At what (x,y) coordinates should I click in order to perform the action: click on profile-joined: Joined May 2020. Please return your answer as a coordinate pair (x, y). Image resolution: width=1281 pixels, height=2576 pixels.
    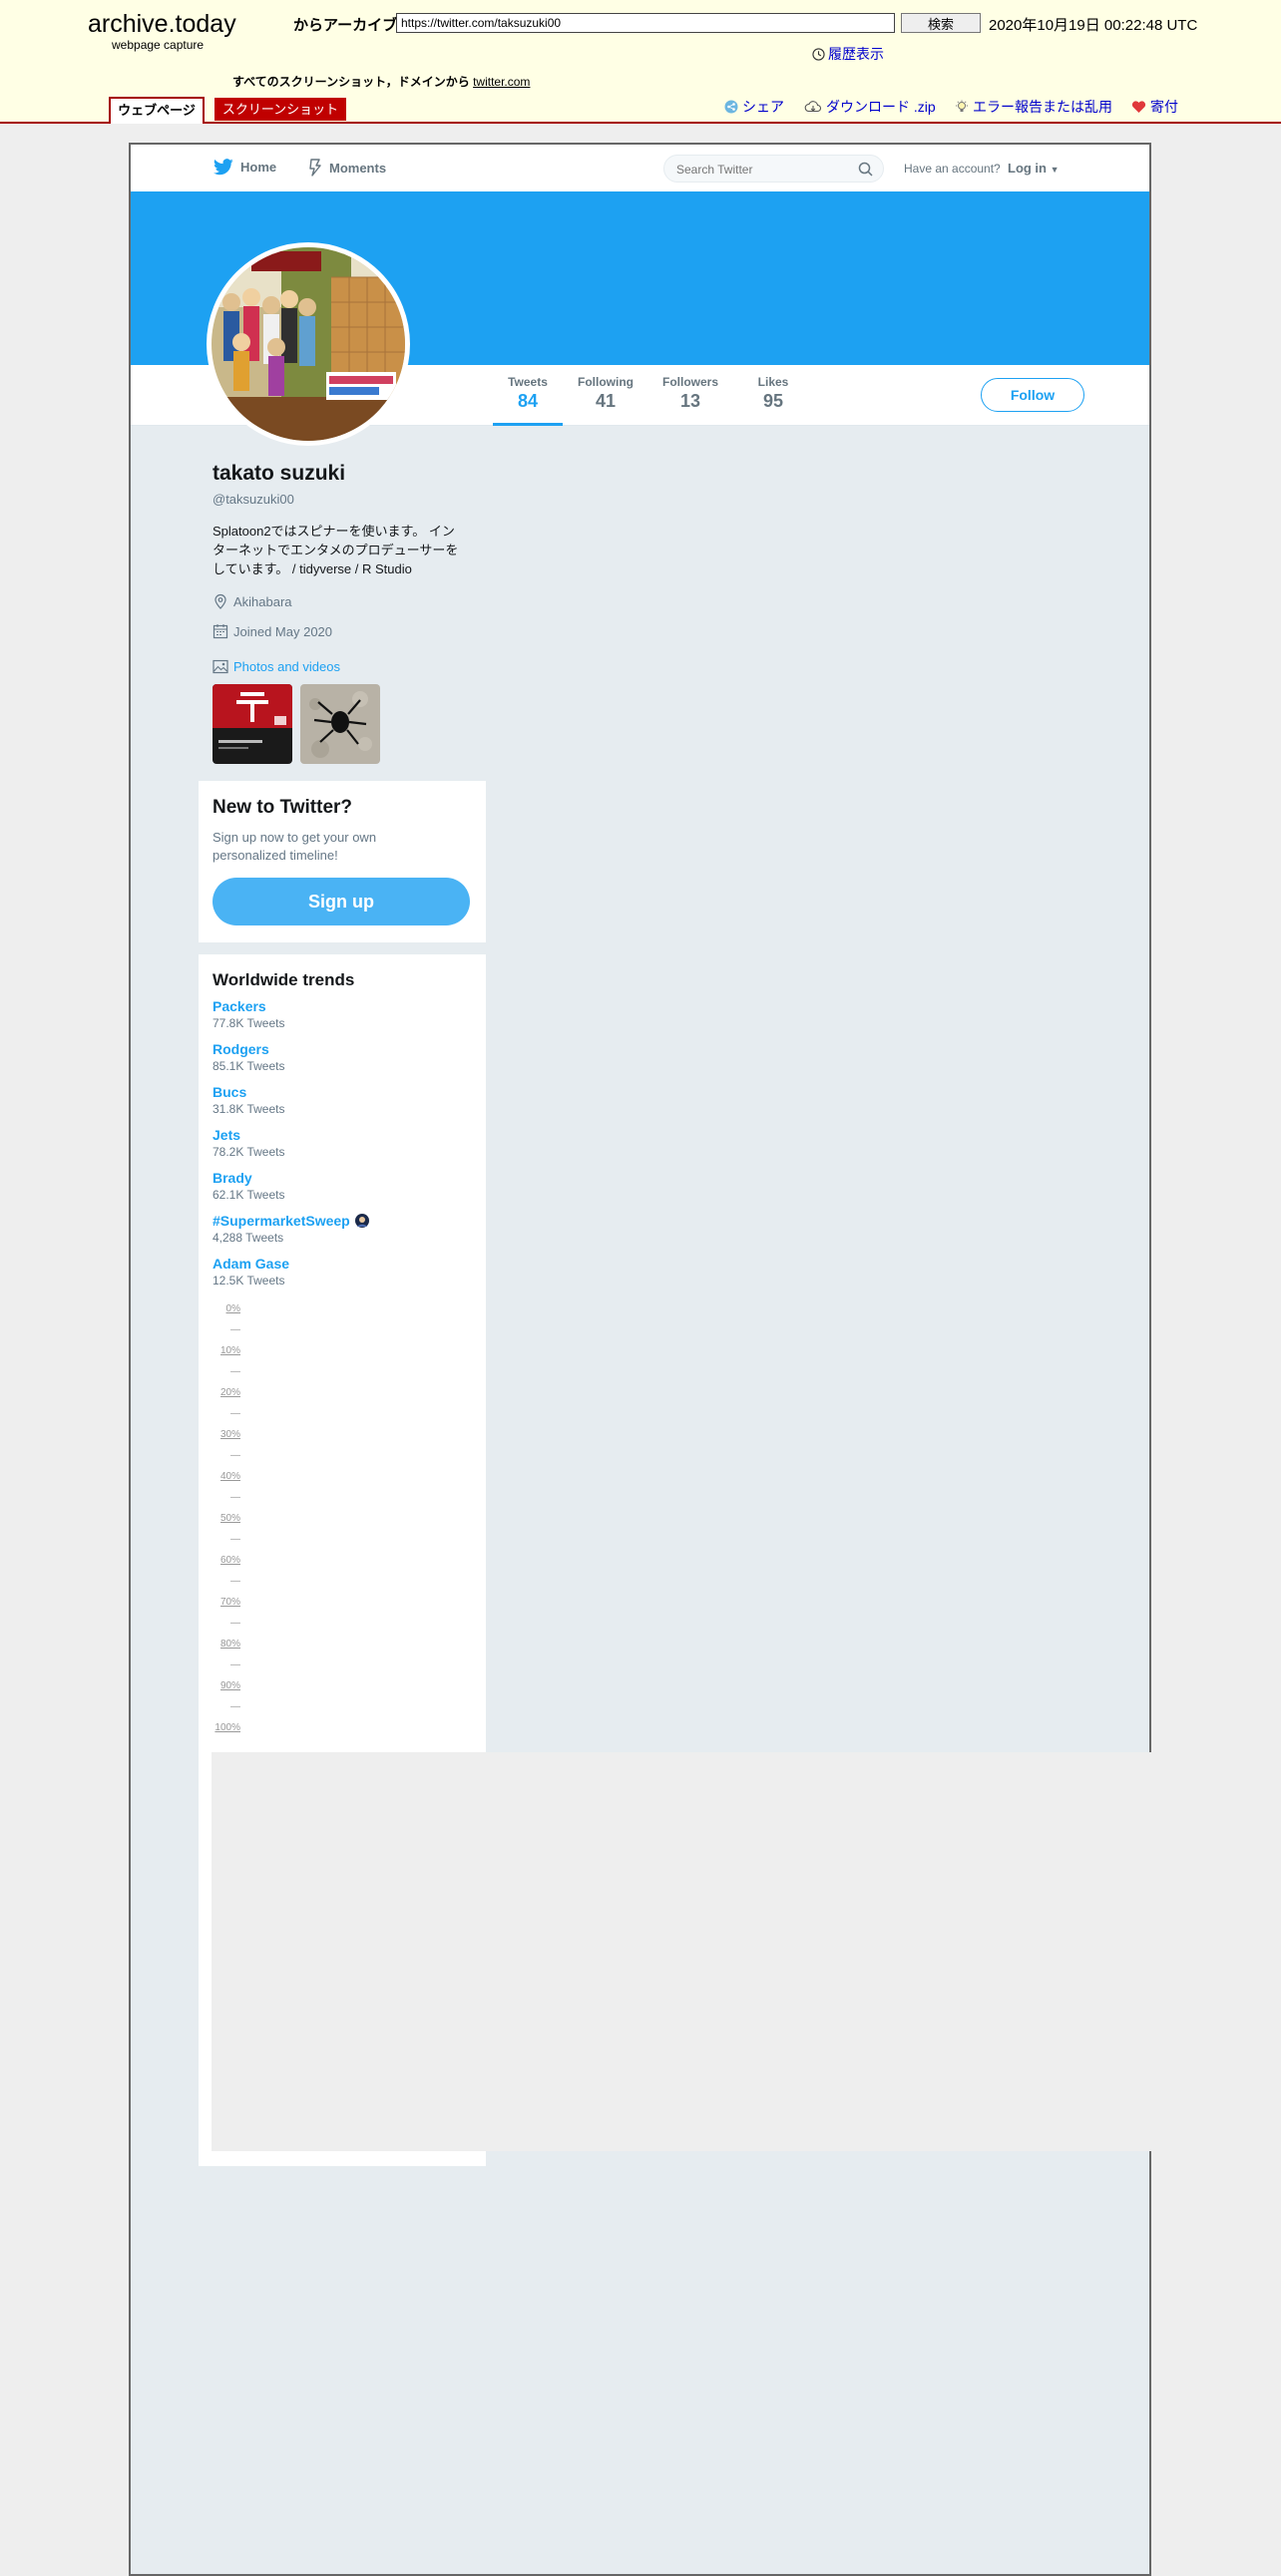
    Looking at the image, I should click on (272, 631).